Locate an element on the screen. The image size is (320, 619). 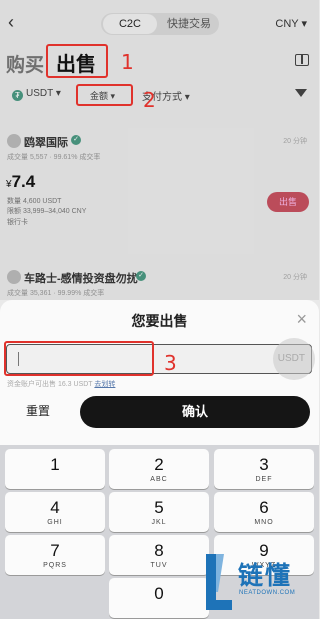
key-digit: 3 is located at coordinates (264, 464).